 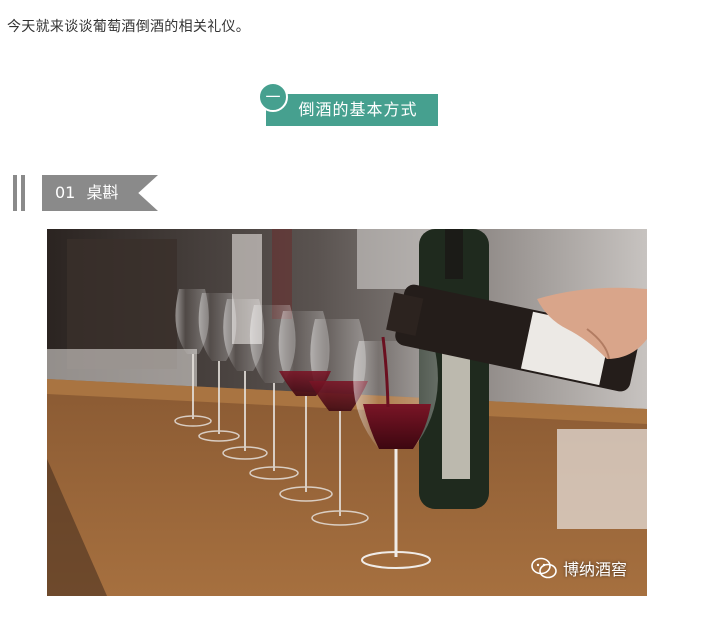 I want to click on sub-heading-label: 01 桌斟, so click(x=100, y=193).